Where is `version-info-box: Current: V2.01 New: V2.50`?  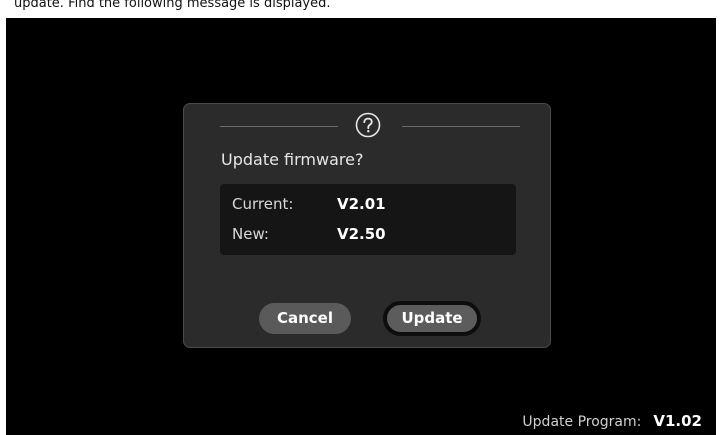 version-info-box: Current: V2.01 New: V2.50 is located at coordinates (368, 219).